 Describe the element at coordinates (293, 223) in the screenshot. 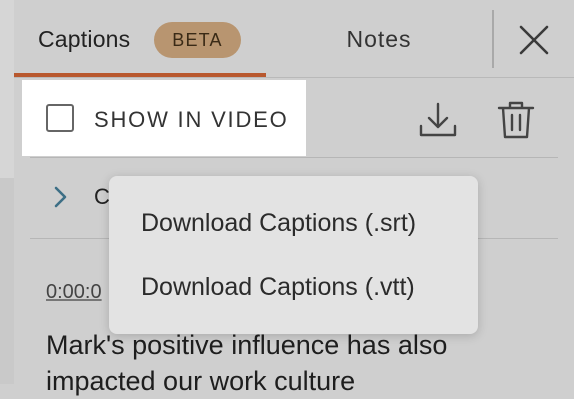

I see `download-srt-option: Download Captions (.srt)` at that location.